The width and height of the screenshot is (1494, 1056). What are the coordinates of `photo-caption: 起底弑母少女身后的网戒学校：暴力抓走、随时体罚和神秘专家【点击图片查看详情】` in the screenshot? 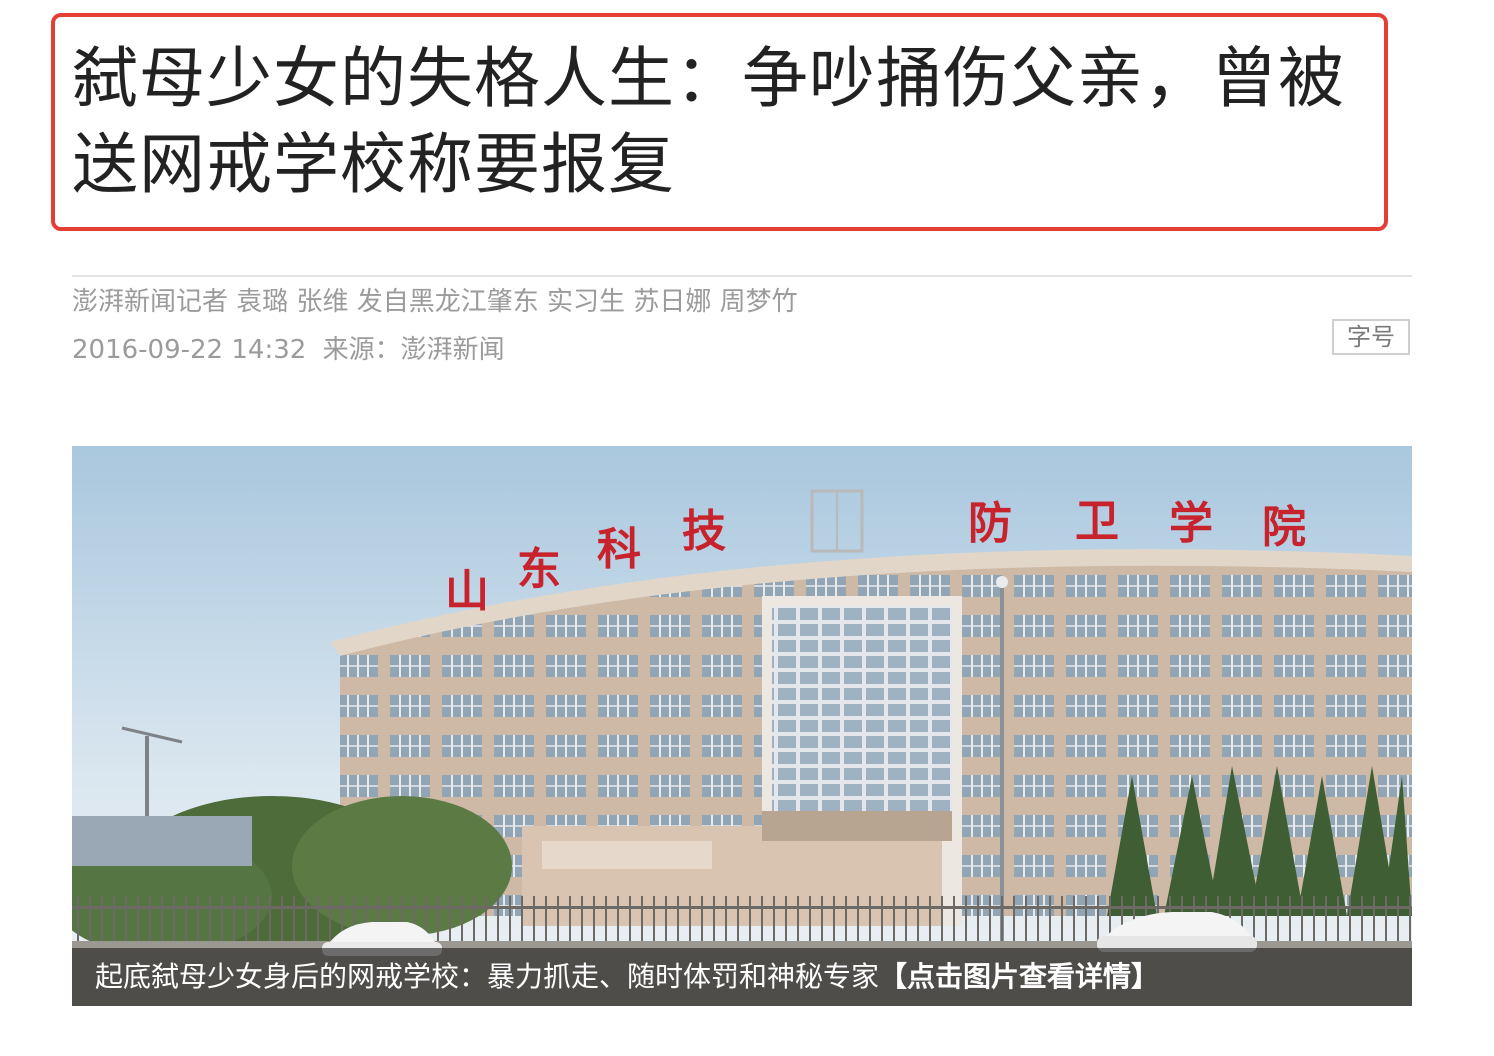 It's located at (627, 977).